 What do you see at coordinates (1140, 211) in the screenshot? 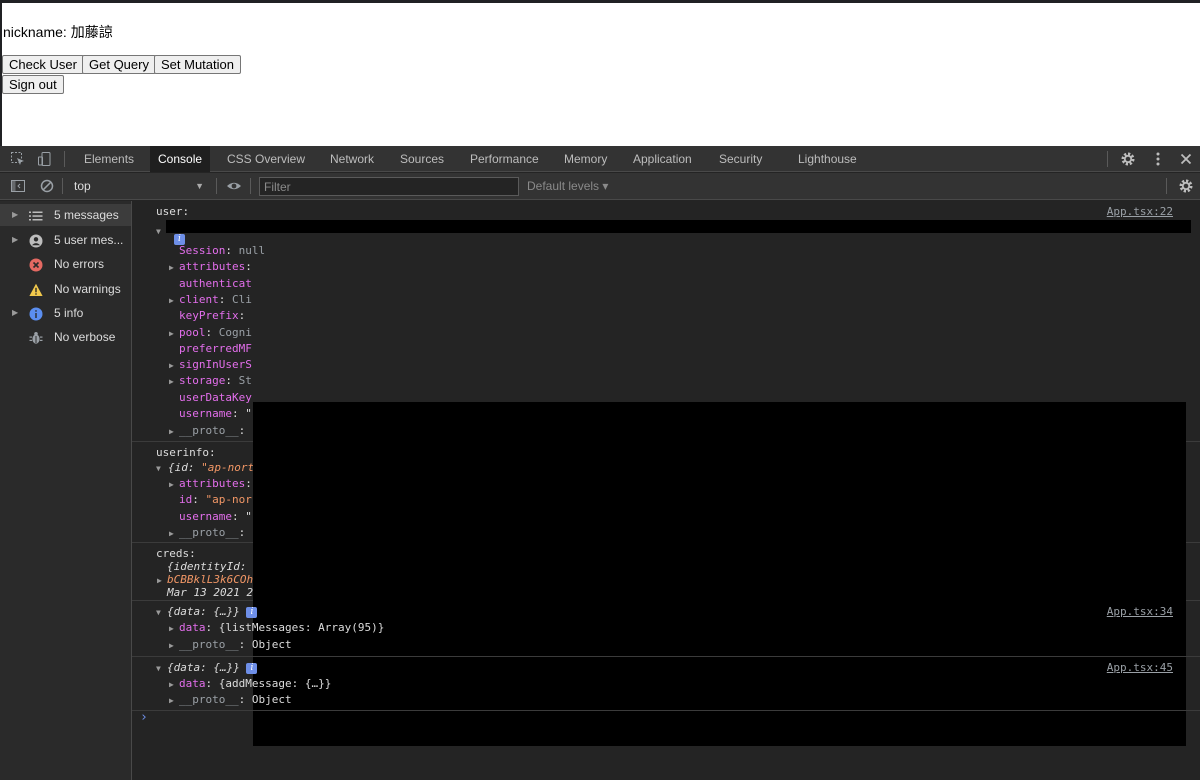
I see `source-link: App.tsx:22` at bounding box center [1140, 211].